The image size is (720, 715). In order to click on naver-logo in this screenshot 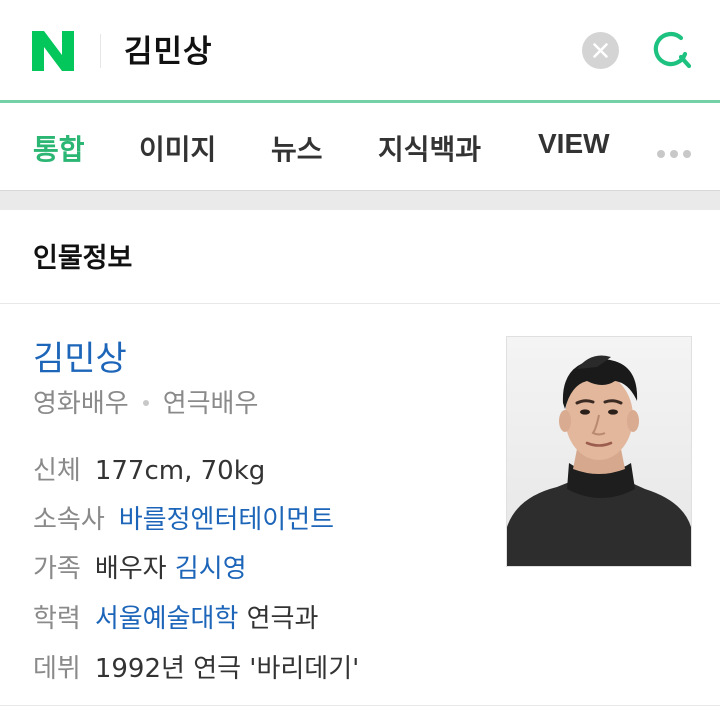, I will do `click(53, 51)`.